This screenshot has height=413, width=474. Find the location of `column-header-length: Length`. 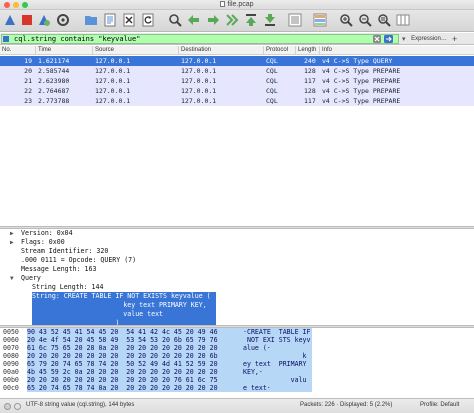

column-header-length: Length is located at coordinates (307, 50).